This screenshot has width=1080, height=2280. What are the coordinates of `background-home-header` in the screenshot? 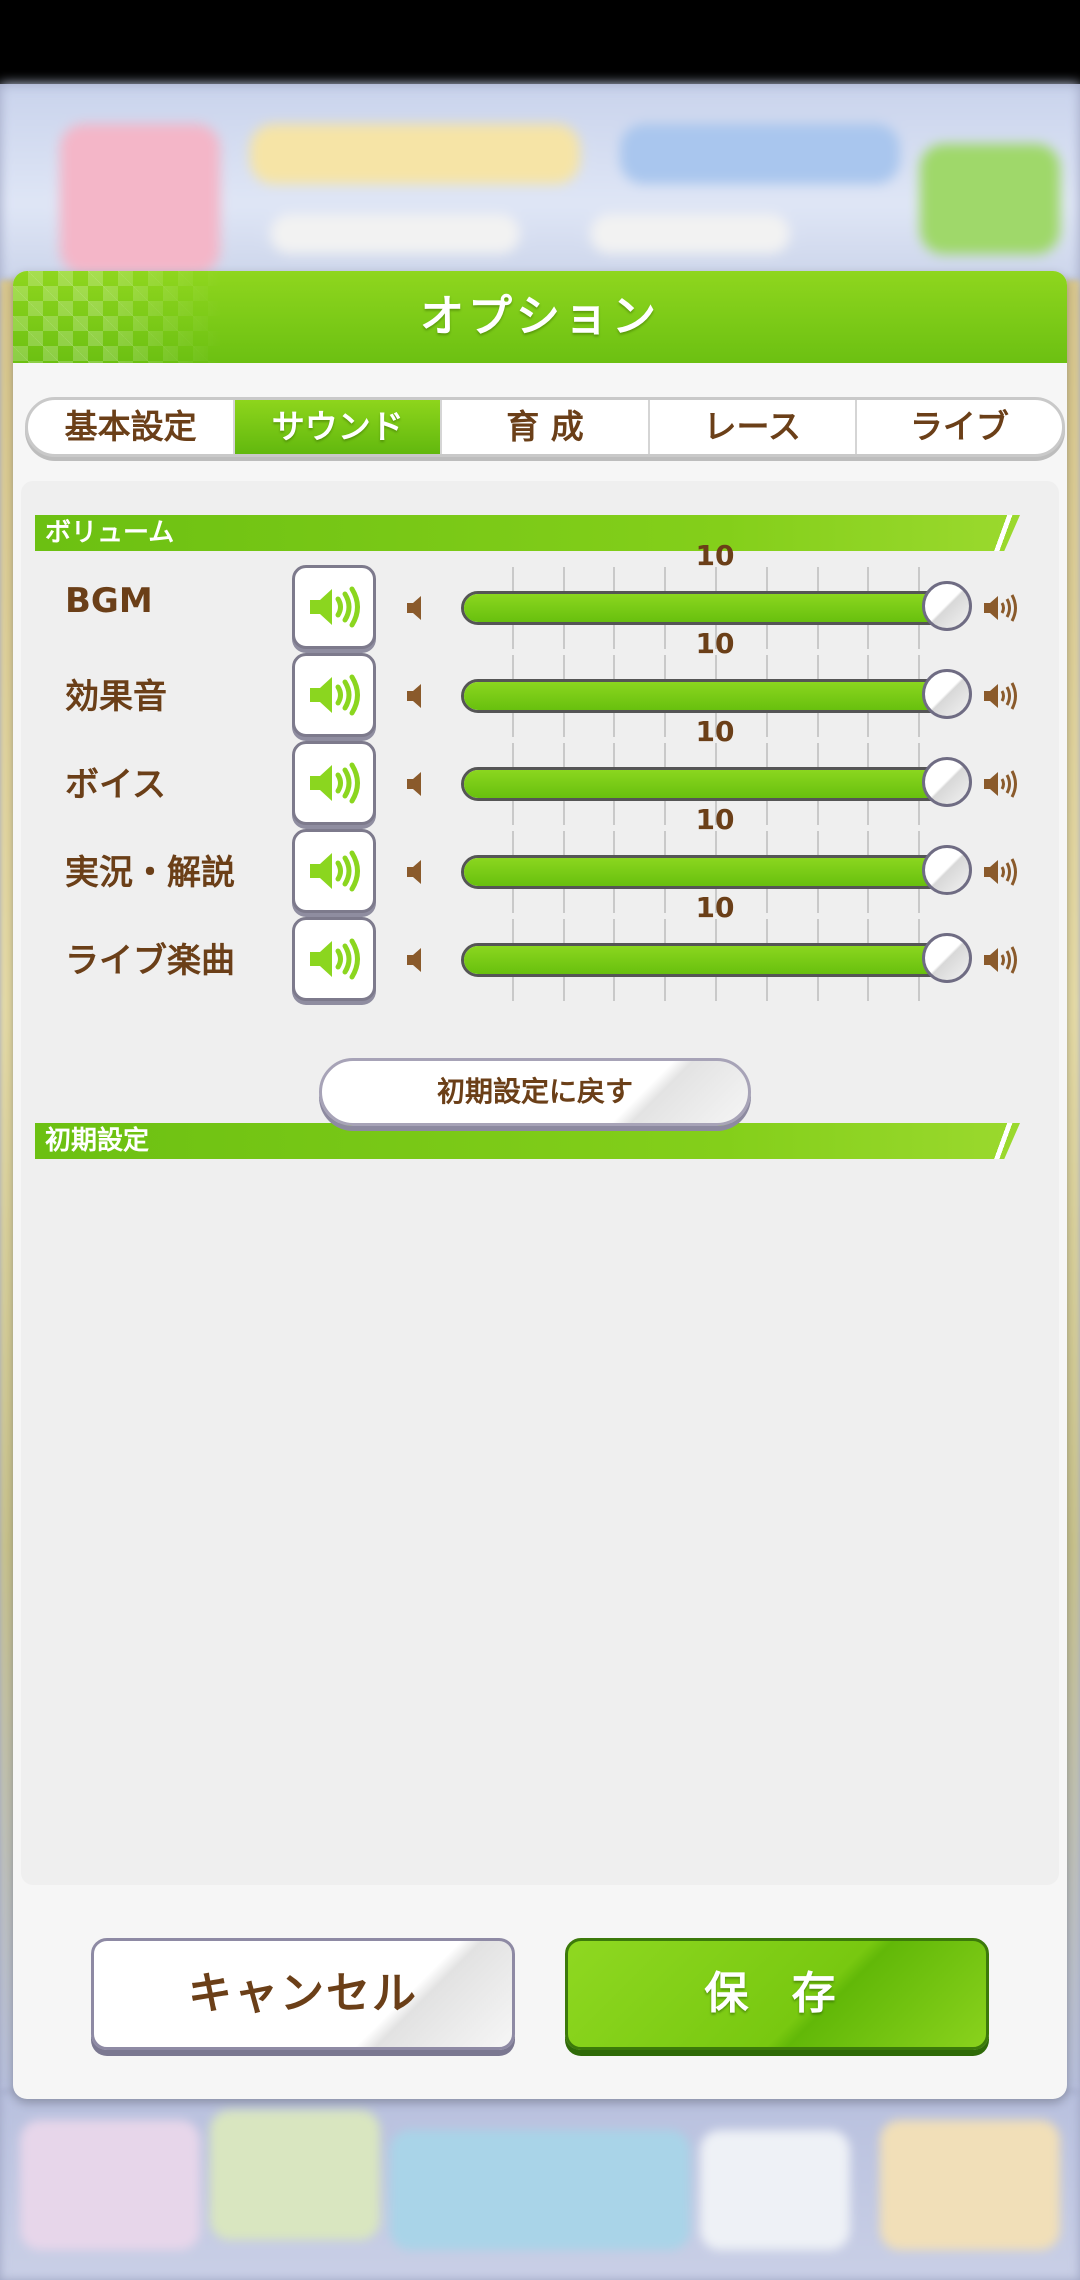 It's located at (540, 184).